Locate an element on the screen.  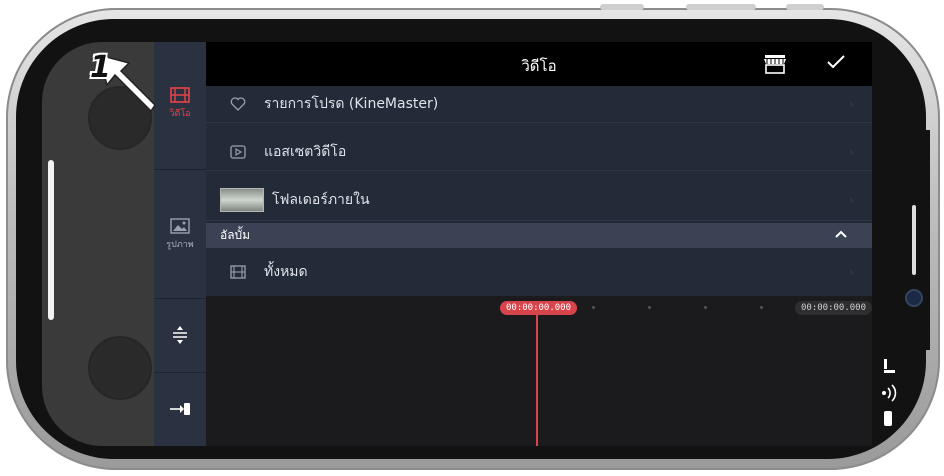
sidebar-item-adjust is located at coordinates (180, 335).